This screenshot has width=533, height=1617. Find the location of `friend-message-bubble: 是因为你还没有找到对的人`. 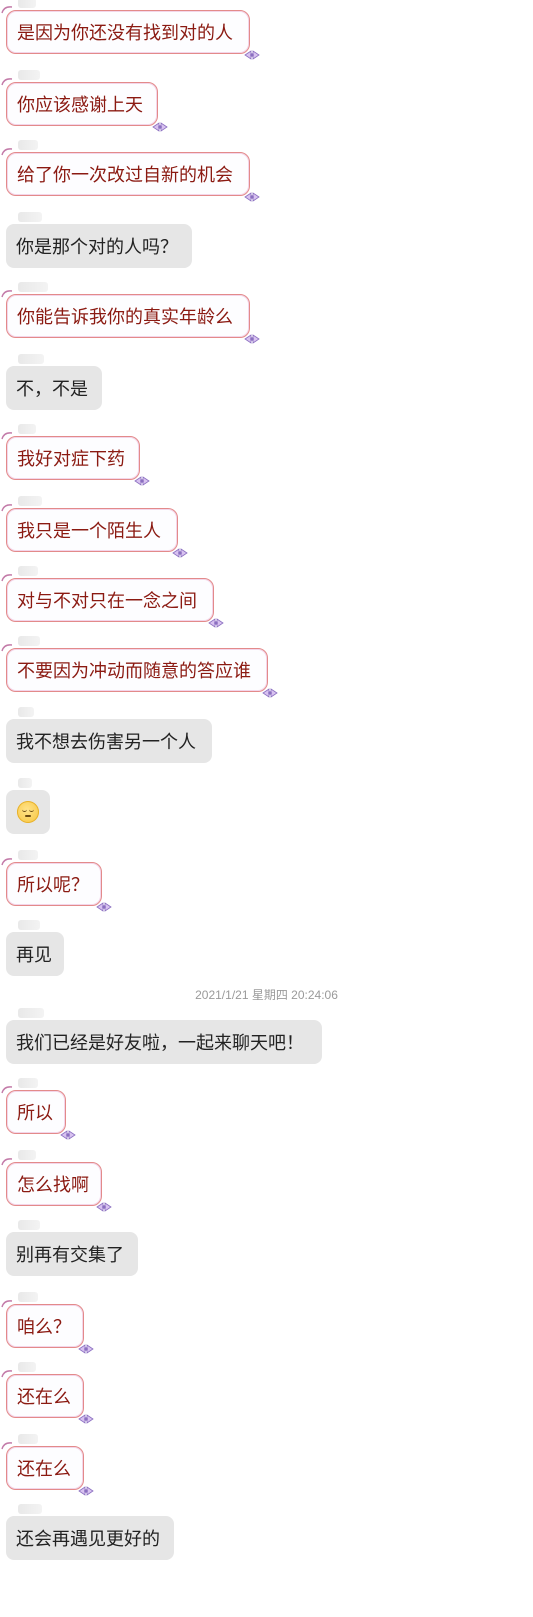

friend-message-bubble: 是因为你还没有找到对的人 is located at coordinates (130, 33).